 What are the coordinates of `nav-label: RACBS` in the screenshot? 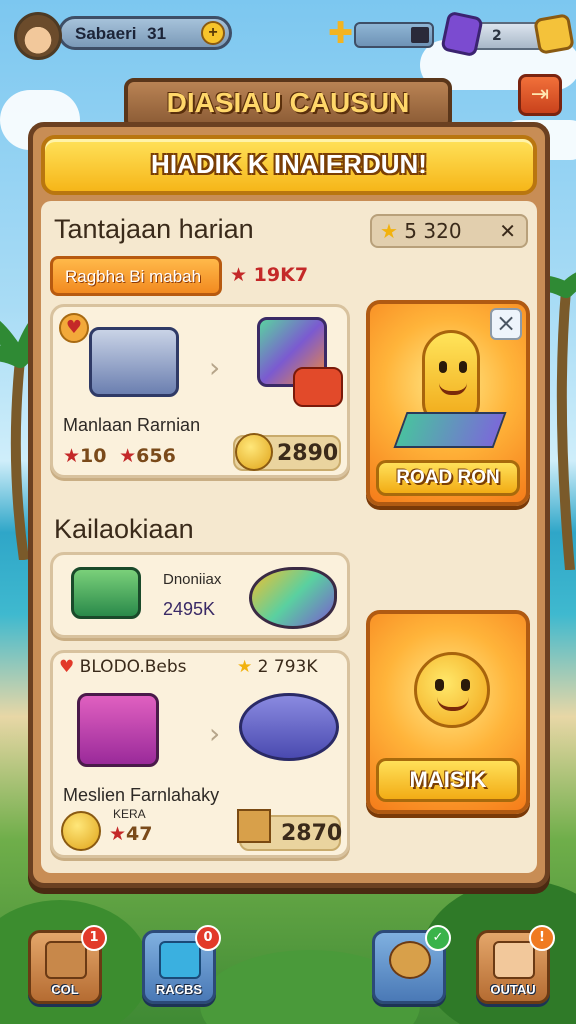 It's located at (179, 989).